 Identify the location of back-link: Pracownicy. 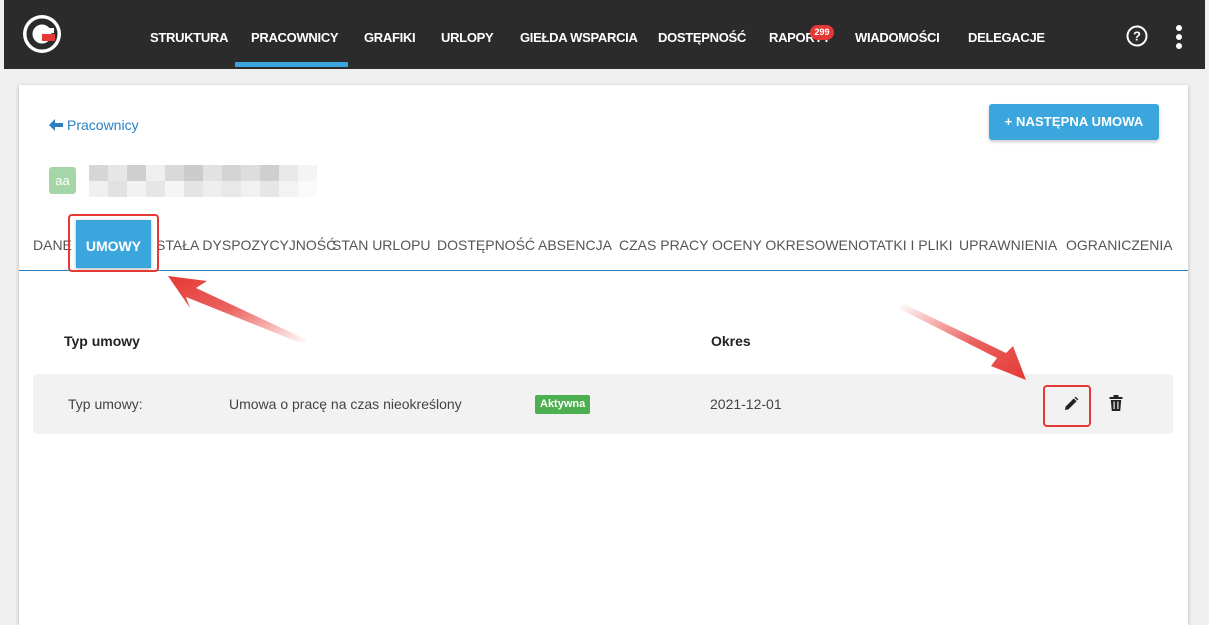
(94, 125).